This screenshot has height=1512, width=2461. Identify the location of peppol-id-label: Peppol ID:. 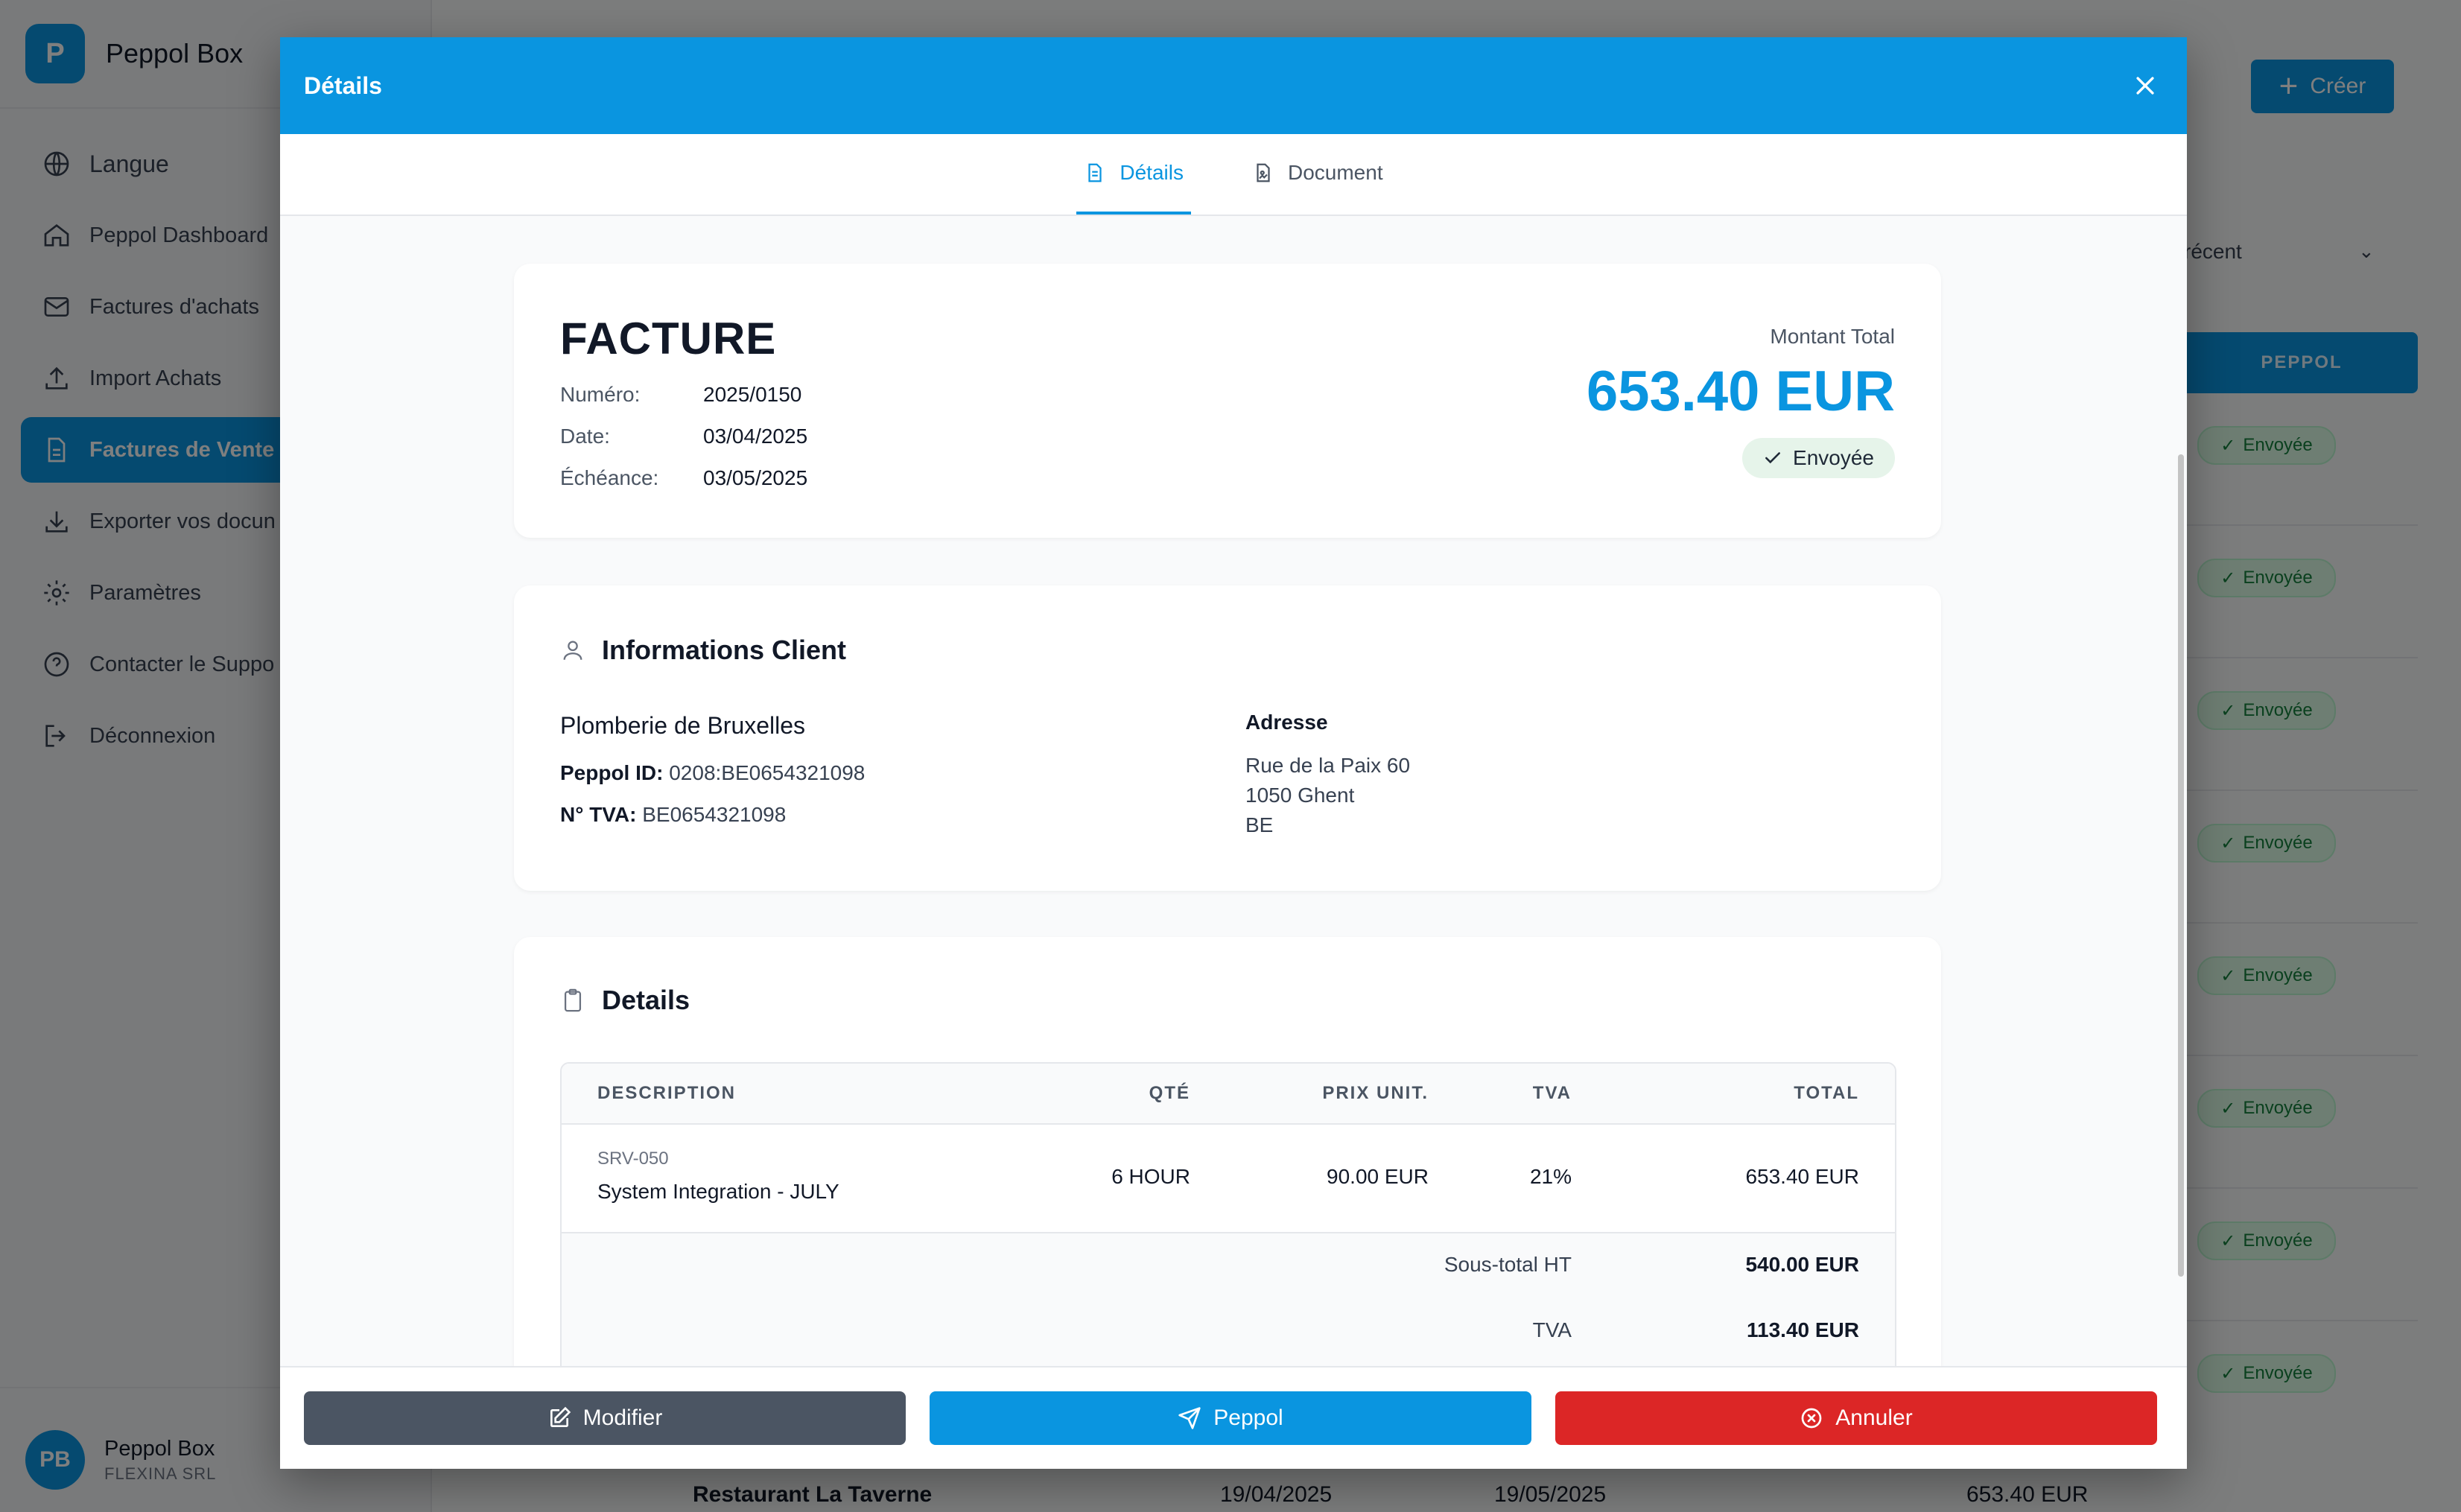
(612, 773).